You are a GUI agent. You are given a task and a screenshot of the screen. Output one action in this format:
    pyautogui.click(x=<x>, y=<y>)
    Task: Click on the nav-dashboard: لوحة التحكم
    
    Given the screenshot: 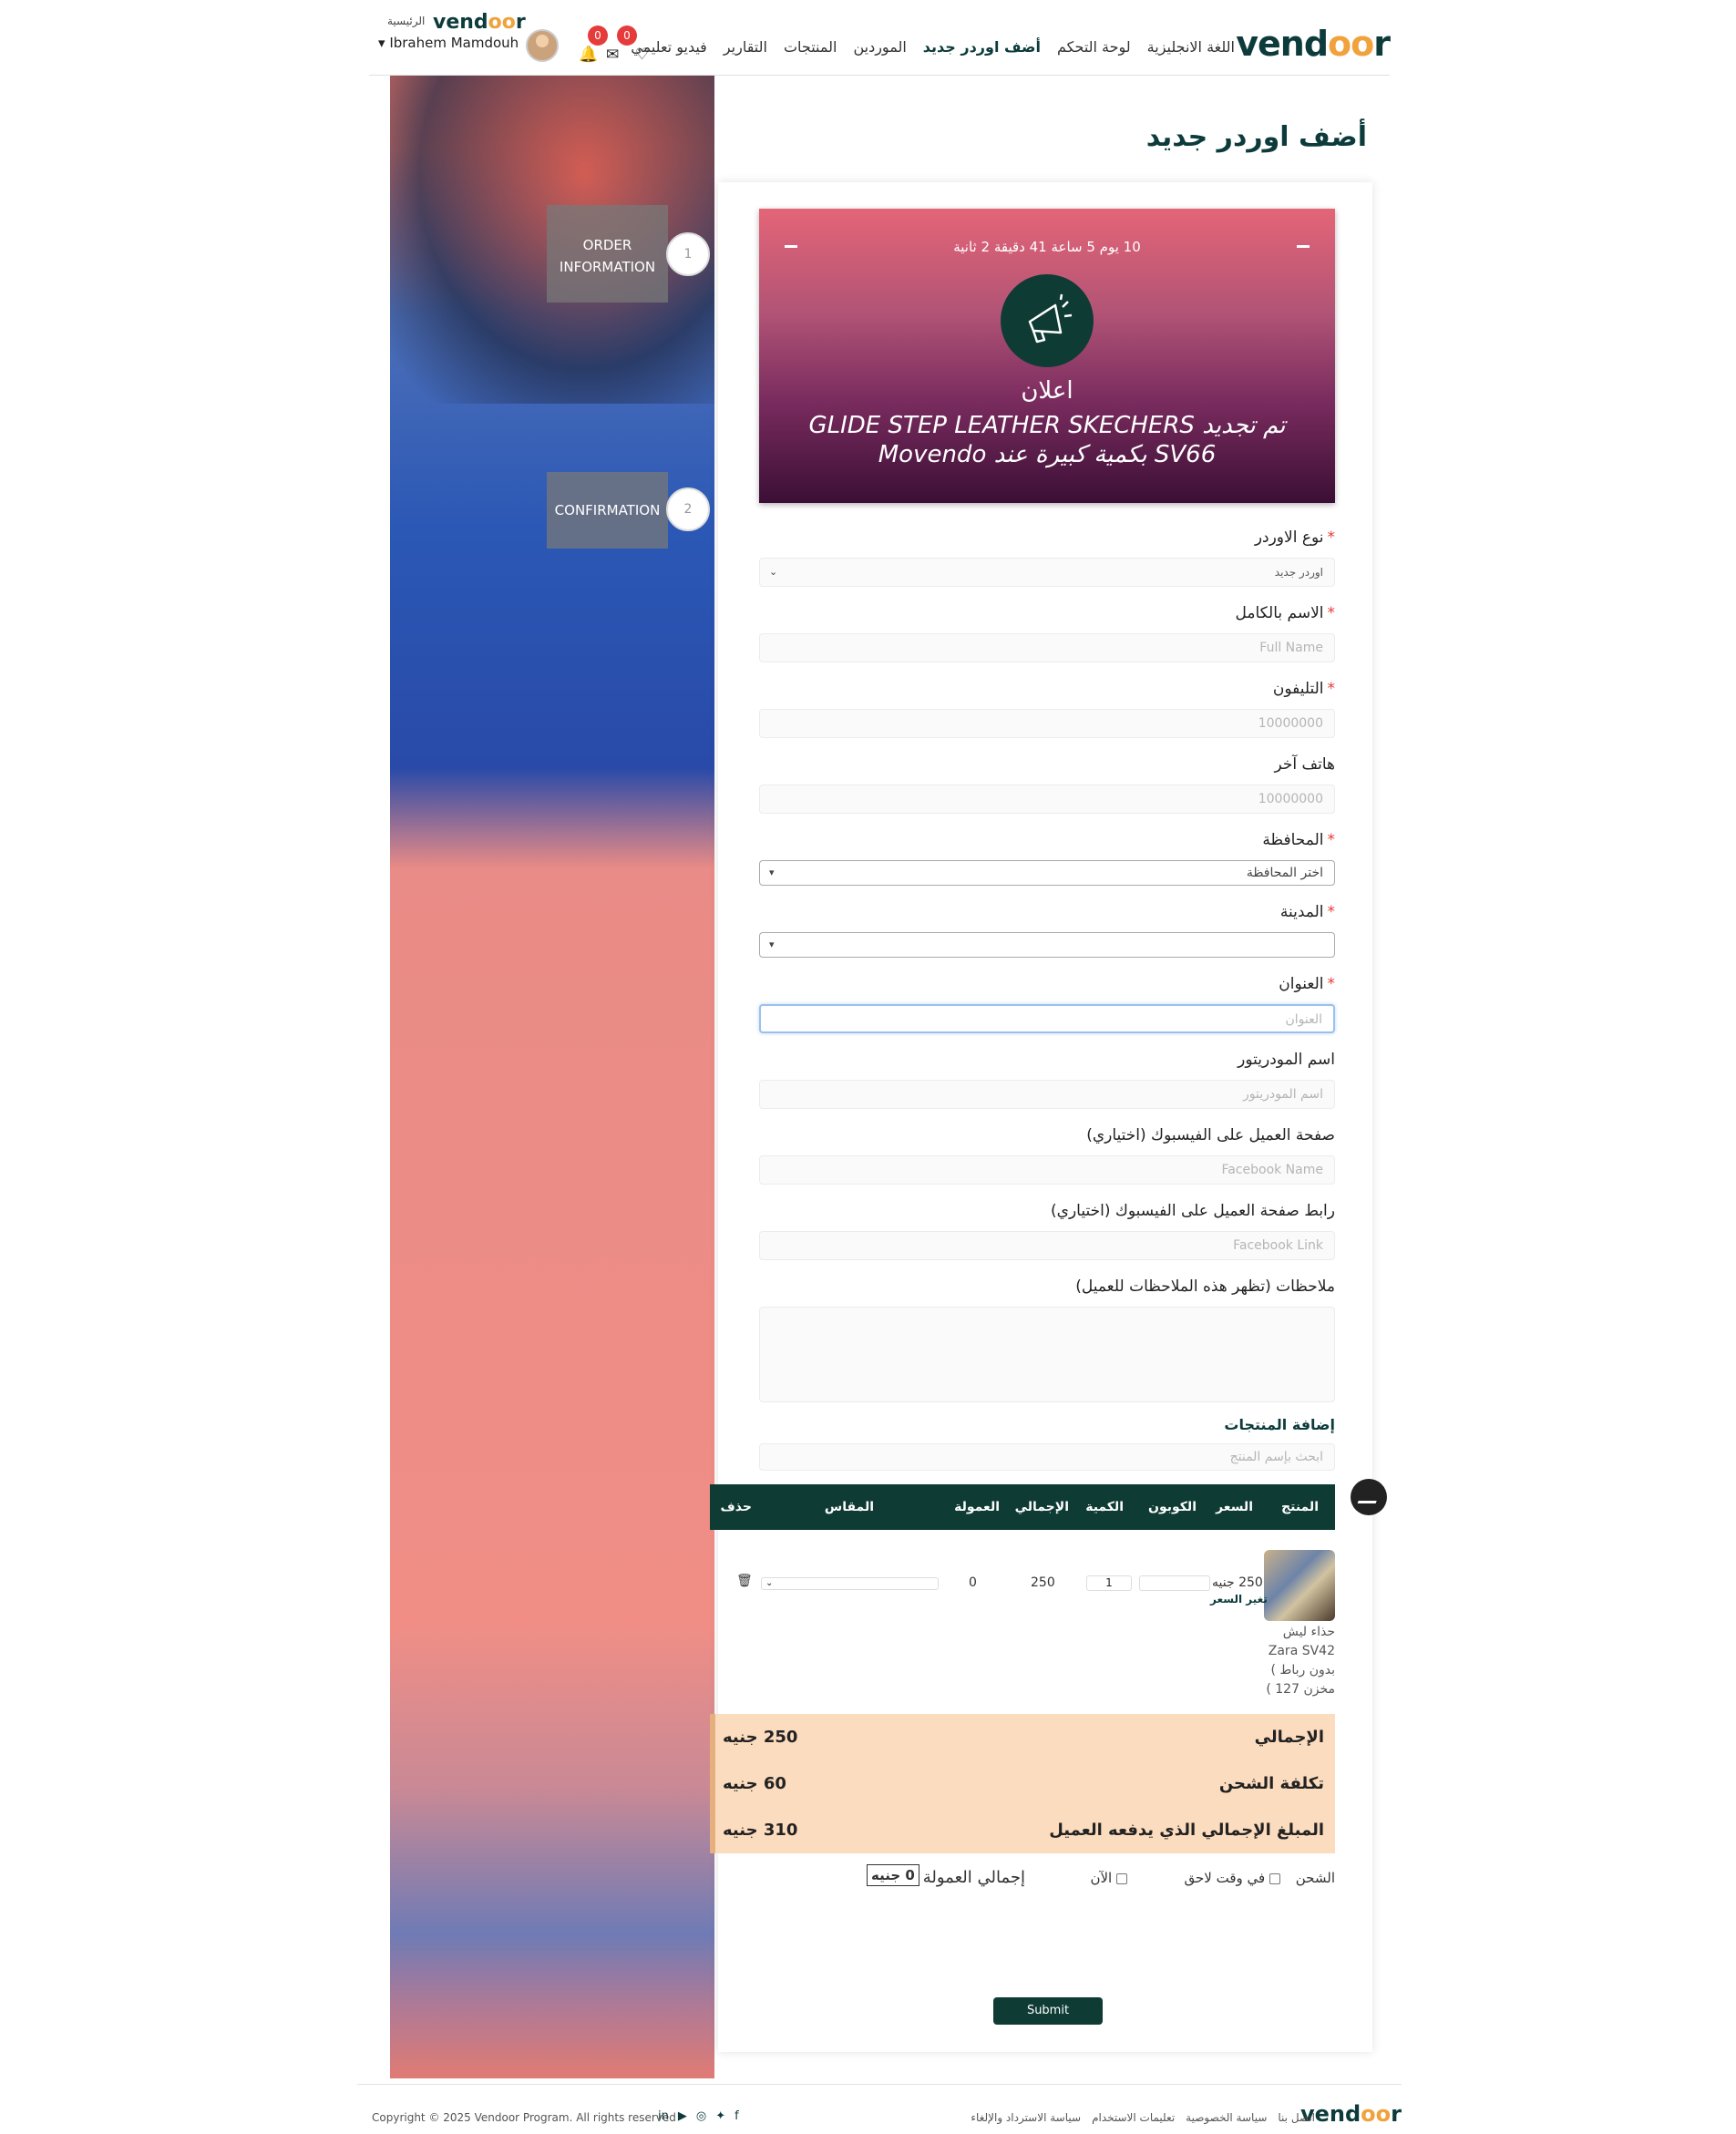 What is the action you would take?
    pyautogui.click(x=1094, y=47)
    